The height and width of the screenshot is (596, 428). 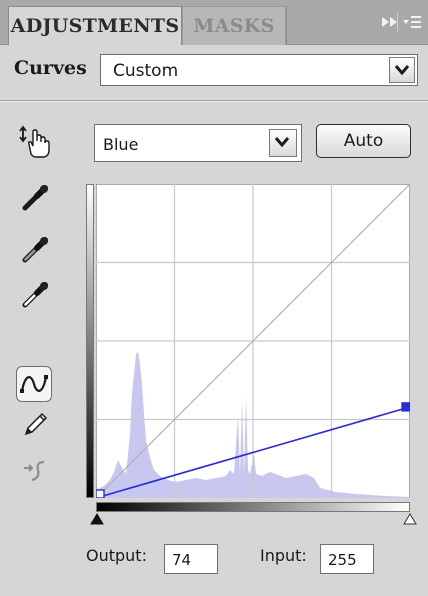 What do you see at coordinates (116, 555) in the screenshot?
I see `output-label: Output:` at bounding box center [116, 555].